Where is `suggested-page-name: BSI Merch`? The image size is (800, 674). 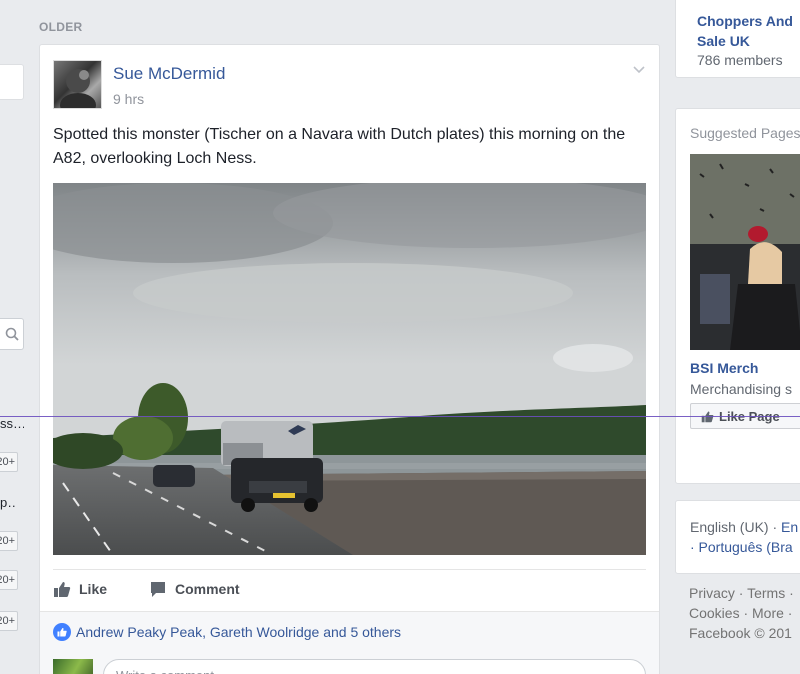
suggested-page-name: BSI Merch is located at coordinates (724, 368).